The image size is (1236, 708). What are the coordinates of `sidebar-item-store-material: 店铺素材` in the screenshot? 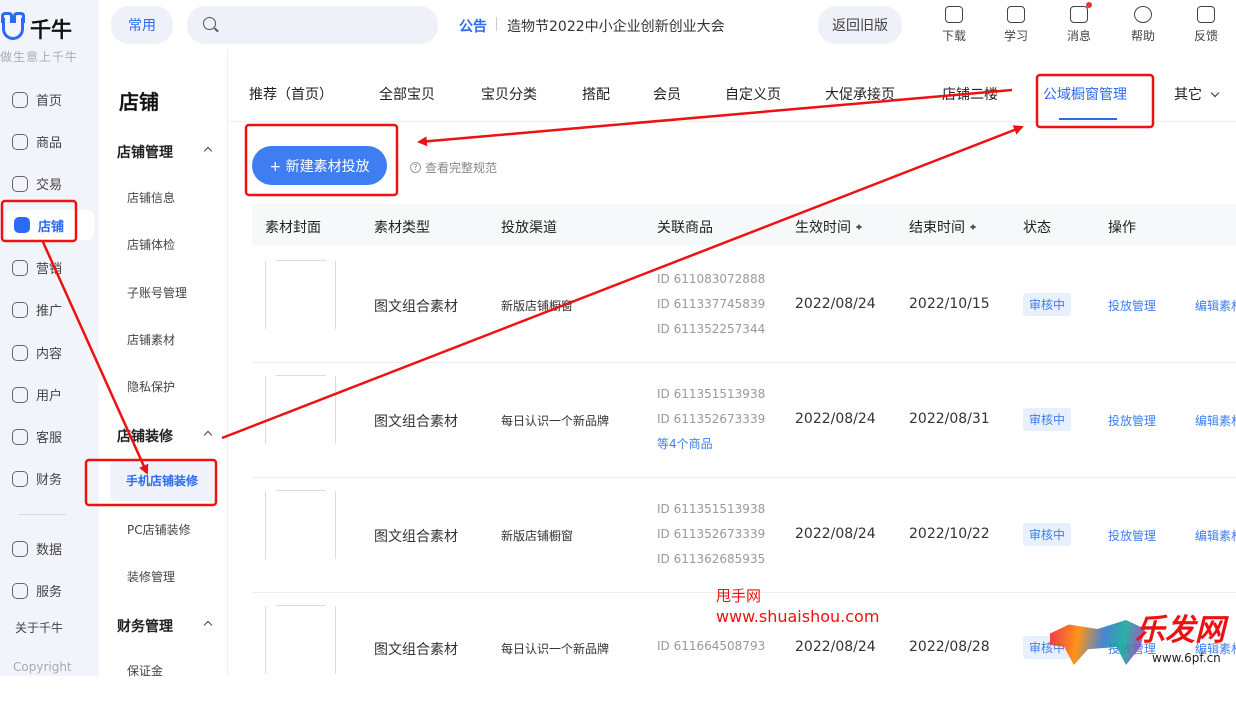 It's located at (151, 339).